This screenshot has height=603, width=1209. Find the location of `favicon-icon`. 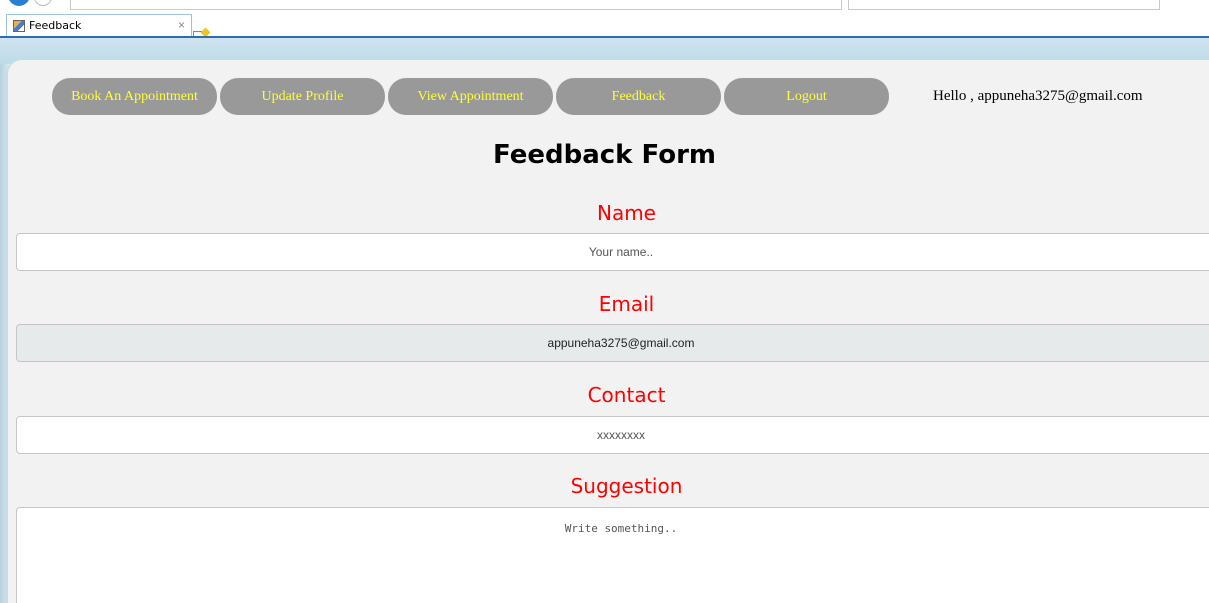

favicon-icon is located at coordinates (19, 25).